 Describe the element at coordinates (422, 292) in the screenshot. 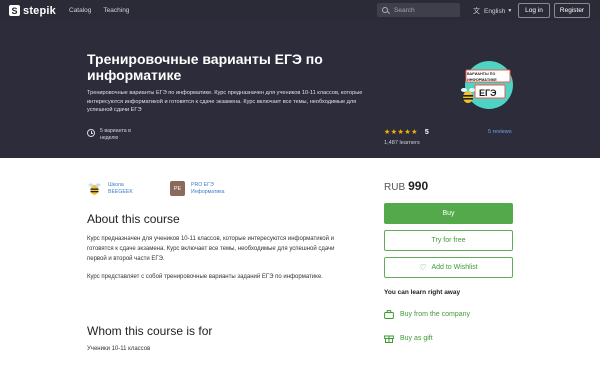

I see `learn-right-away-title: You can learn right away` at that location.